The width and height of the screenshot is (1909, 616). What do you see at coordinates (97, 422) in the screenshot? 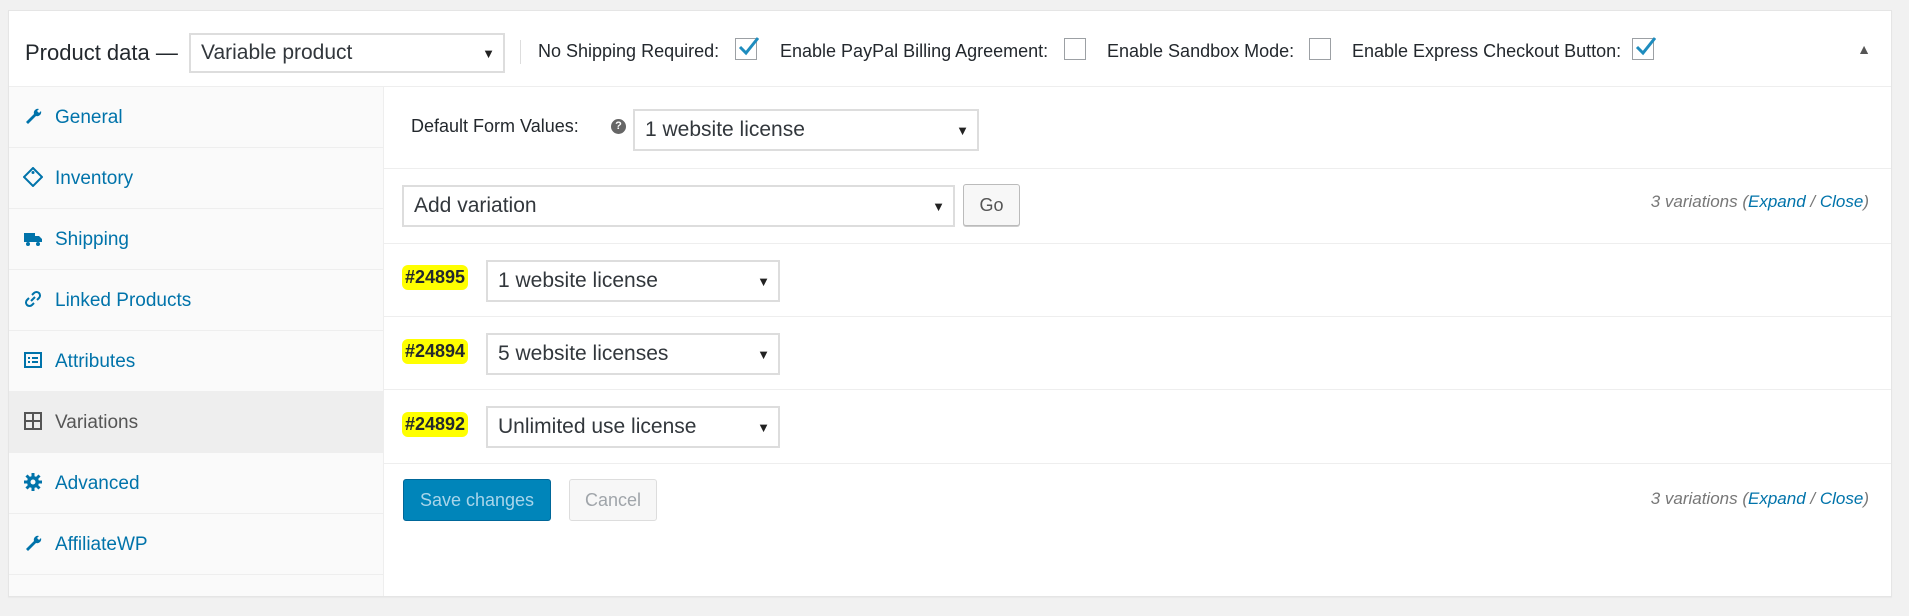
I see `tab-variations-label: Variations` at bounding box center [97, 422].